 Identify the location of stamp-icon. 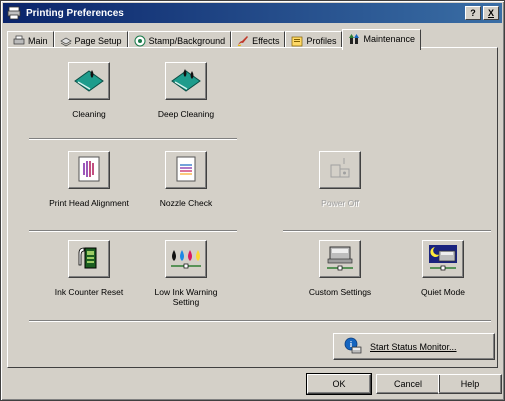
(140, 41).